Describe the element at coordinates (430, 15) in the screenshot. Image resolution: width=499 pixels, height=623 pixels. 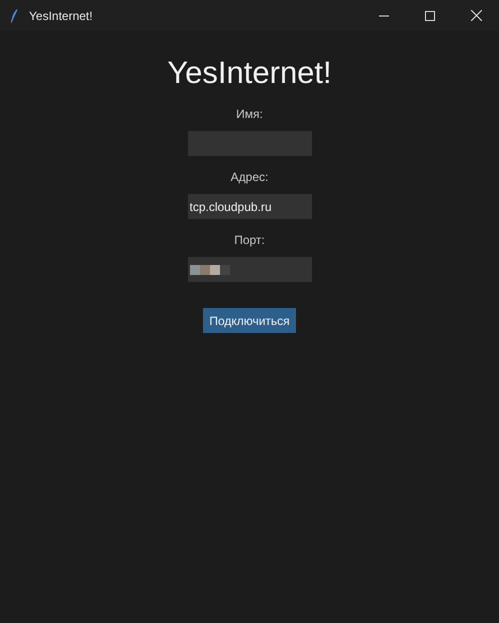
I see `maximize-icon` at that location.